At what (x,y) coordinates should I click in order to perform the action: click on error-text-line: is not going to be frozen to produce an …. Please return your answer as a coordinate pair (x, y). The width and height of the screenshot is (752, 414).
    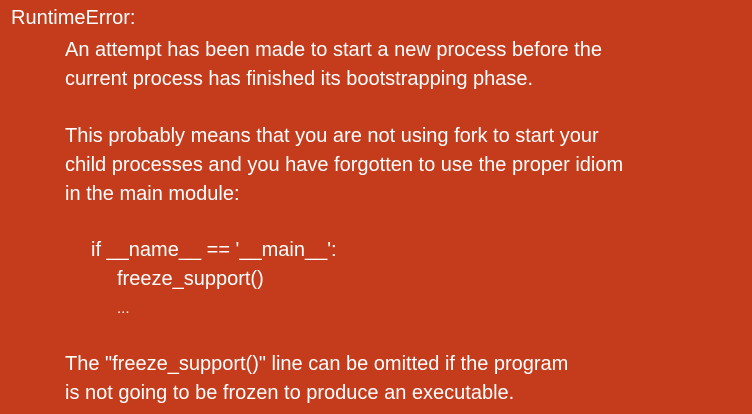
    Looking at the image, I should click on (290, 393).